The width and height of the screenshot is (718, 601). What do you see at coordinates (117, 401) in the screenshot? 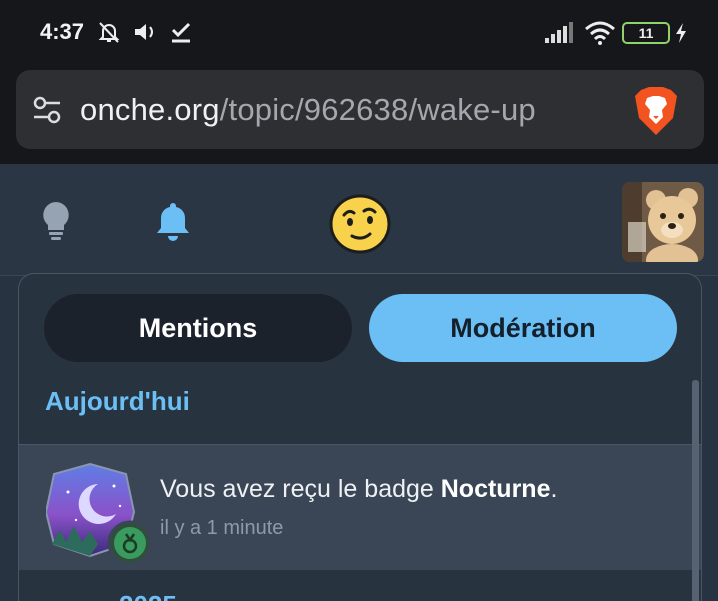
I see `section-title-today: Aujourd'hui` at bounding box center [117, 401].